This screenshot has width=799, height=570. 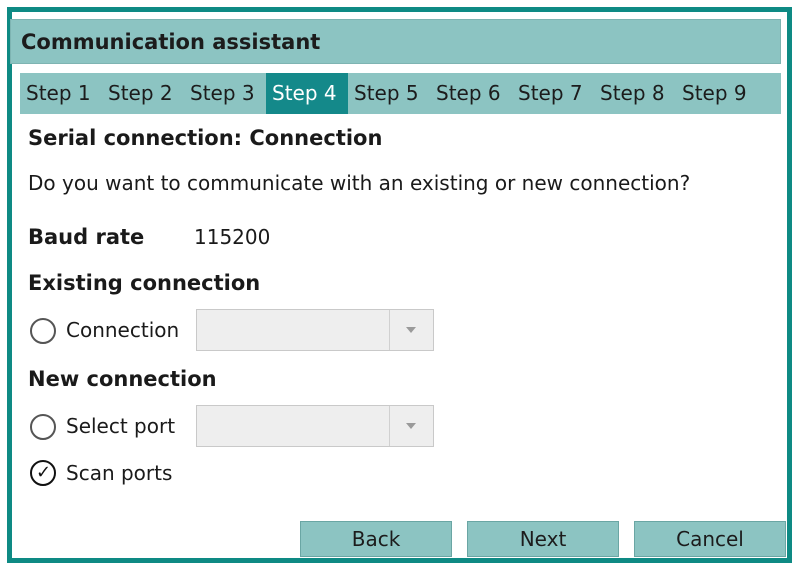 I want to click on window-title: Communication assistant, so click(x=395, y=41).